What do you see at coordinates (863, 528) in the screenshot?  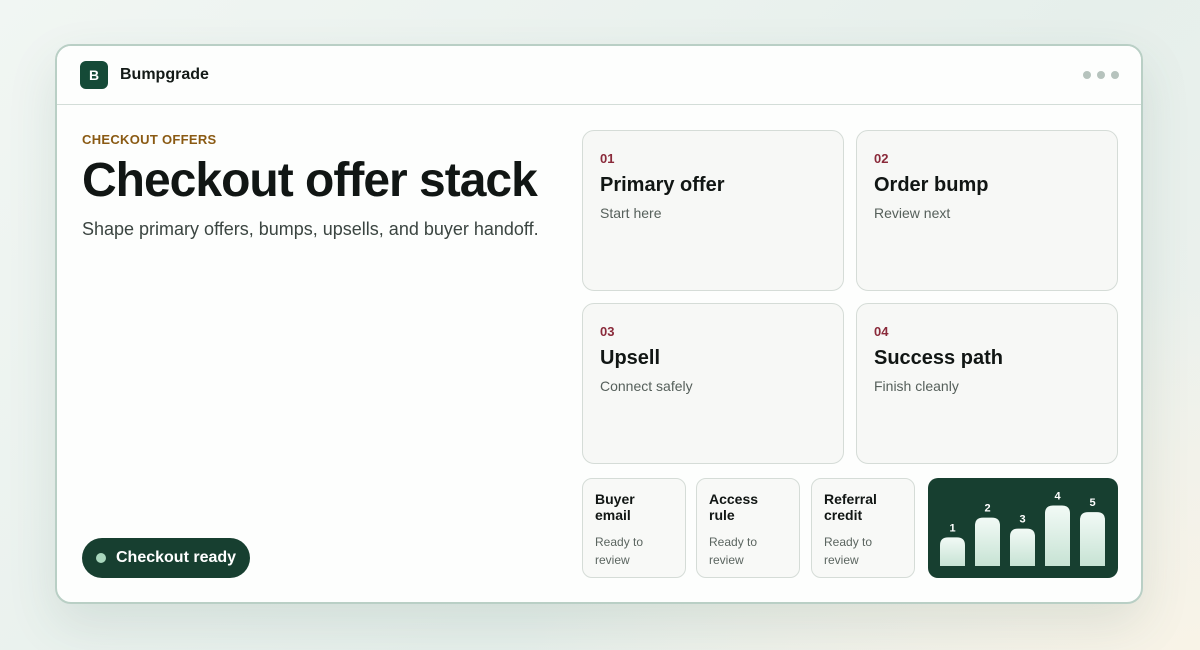 I see `check-card-referral-credit: Referral credit Ready to review` at bounding box center [863, 528].